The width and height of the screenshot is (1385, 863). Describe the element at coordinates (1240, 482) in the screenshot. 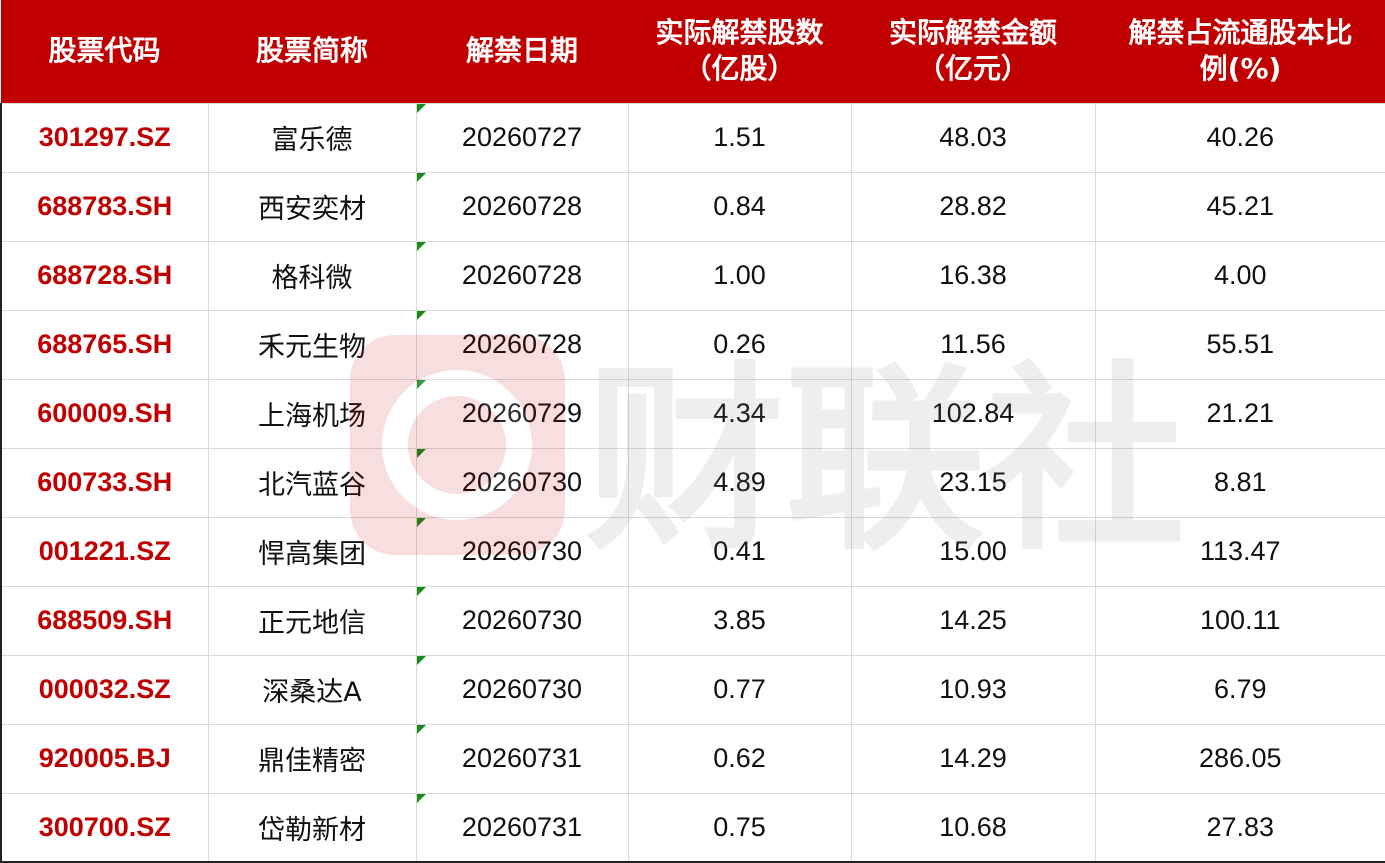

I see `cell-ratio-text: 8.81` at that location.